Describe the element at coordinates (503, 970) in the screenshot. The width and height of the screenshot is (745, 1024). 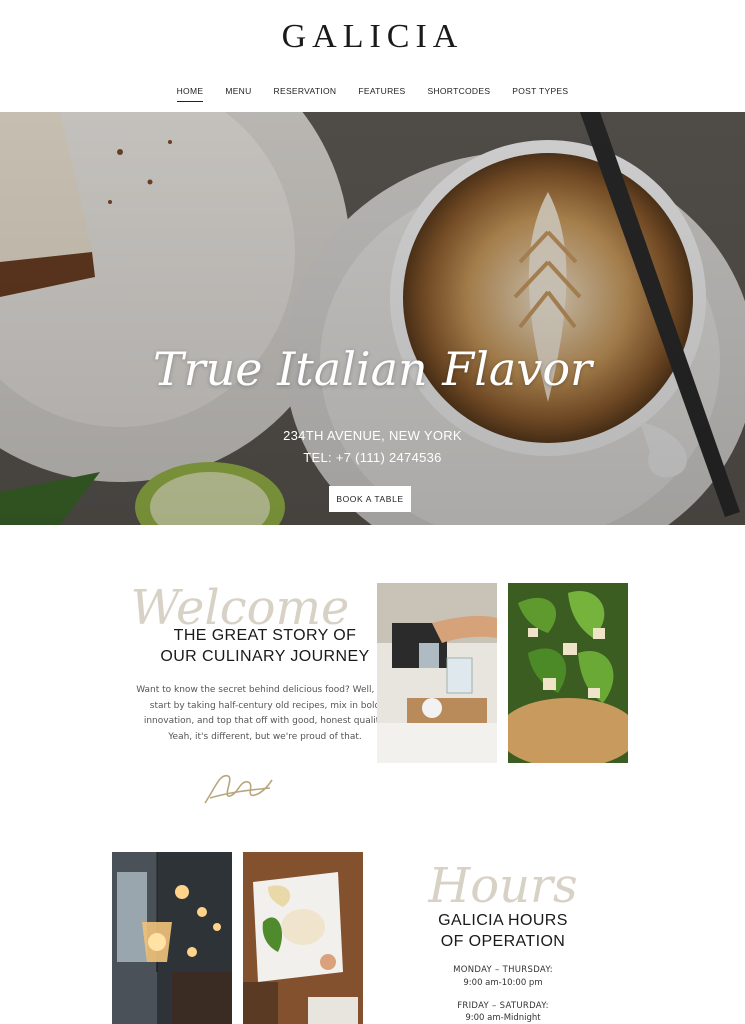
I see `hours-days-weekday: MONDAY – THURSDAY:` at that location.